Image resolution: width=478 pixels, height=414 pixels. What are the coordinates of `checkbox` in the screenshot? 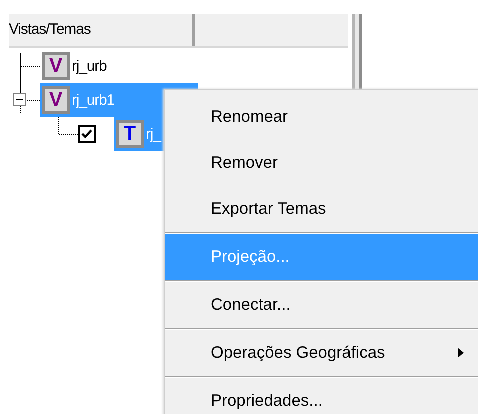 It's located at (87, 134).